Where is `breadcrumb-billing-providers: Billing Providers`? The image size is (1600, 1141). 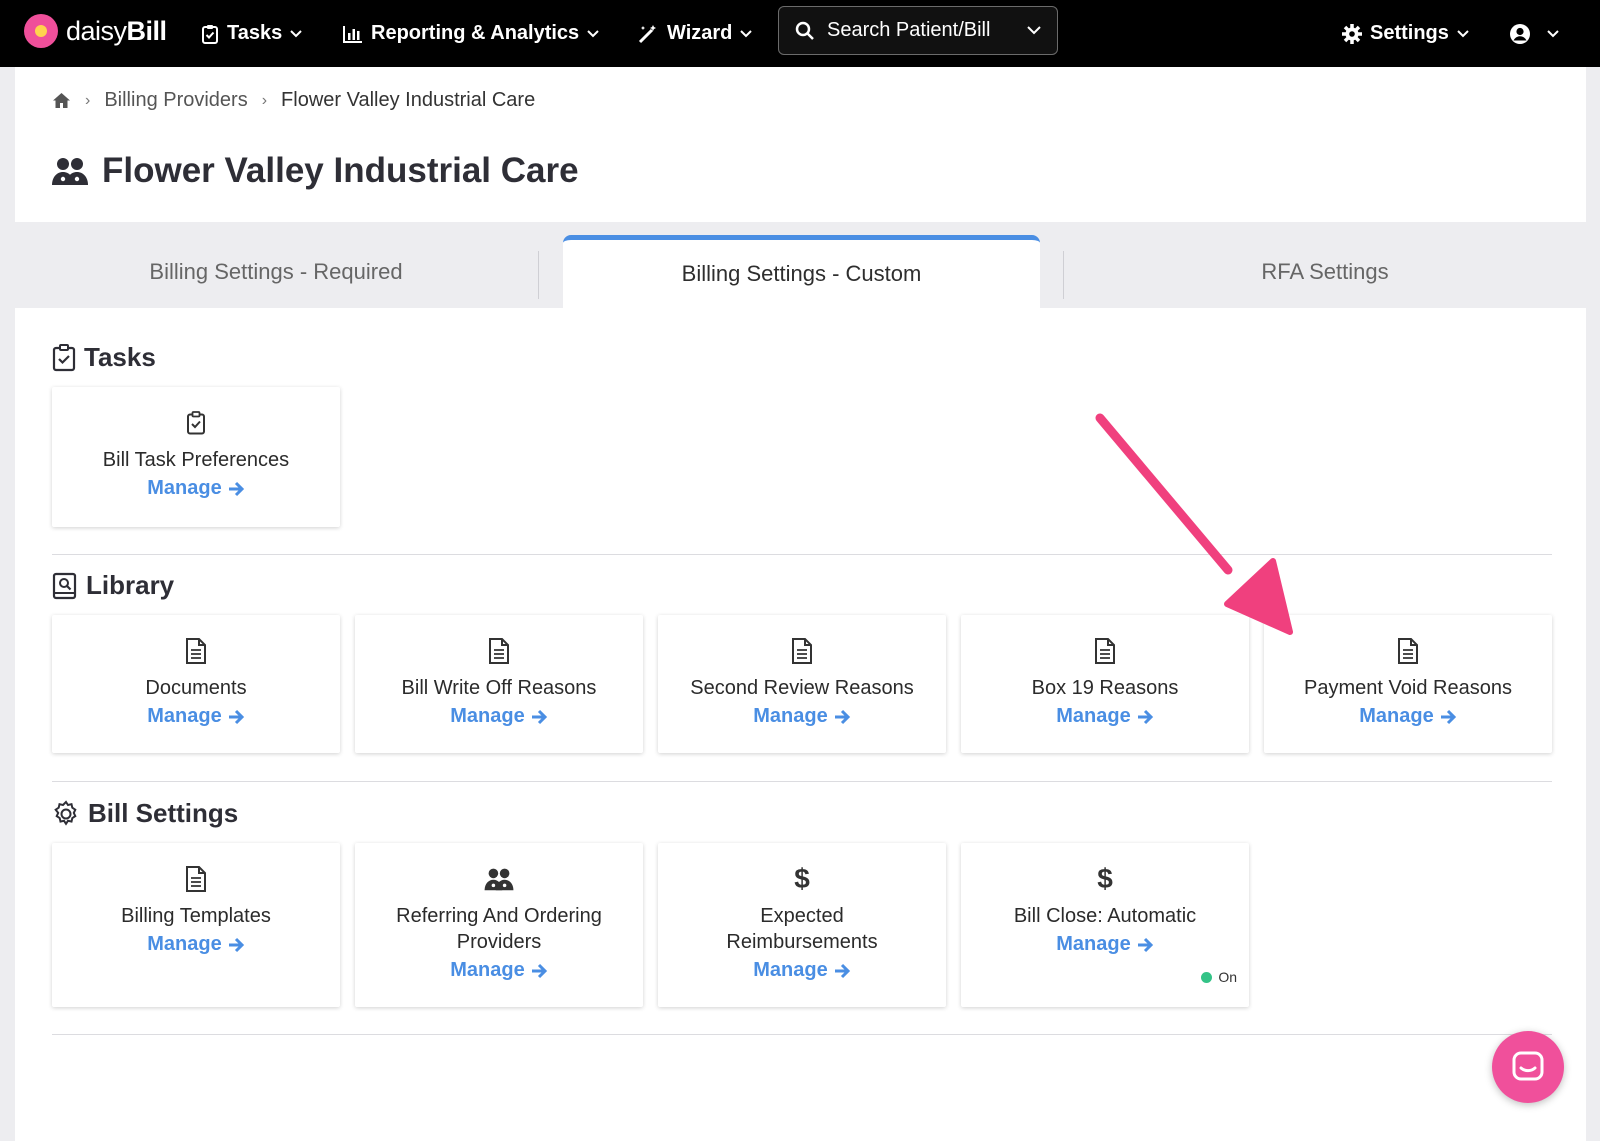 breadcrumb-billing-providers: Billing Providers is located at coordinates (175, 100).